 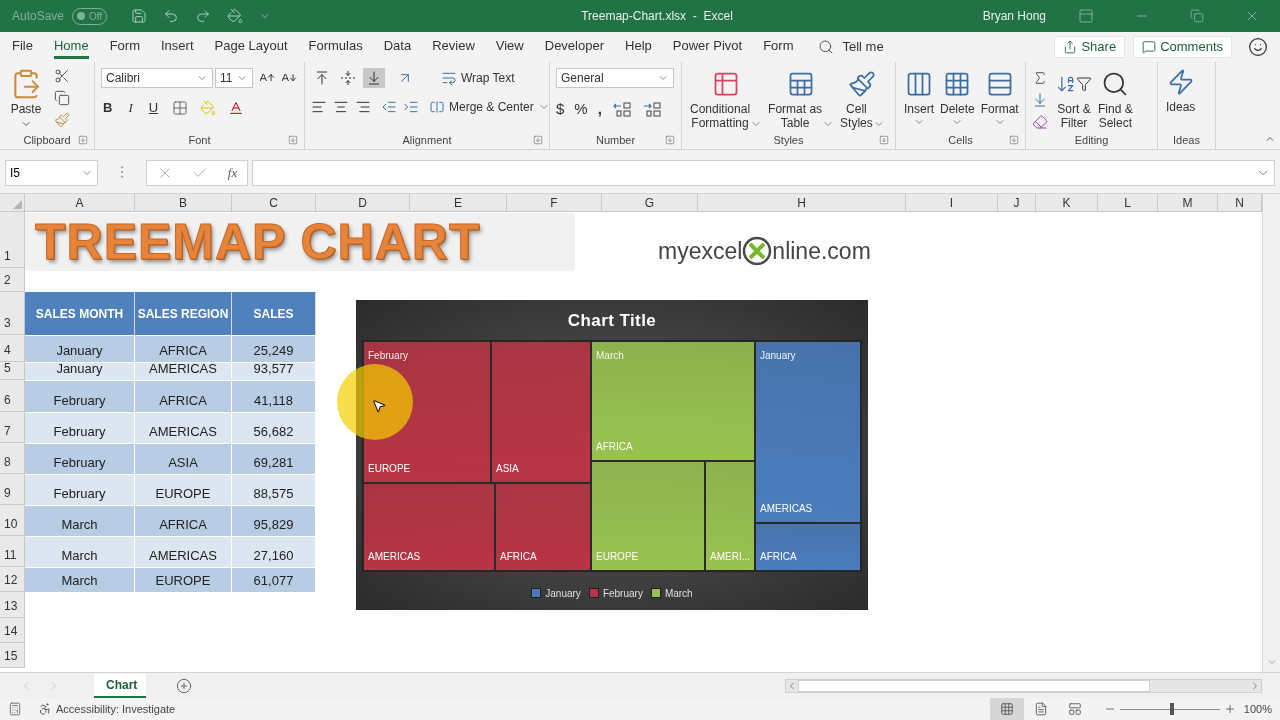 What do you see at coordinates (458, 203) in the screenshot?
I see `column-header: E` at bounding box center [458, 203].